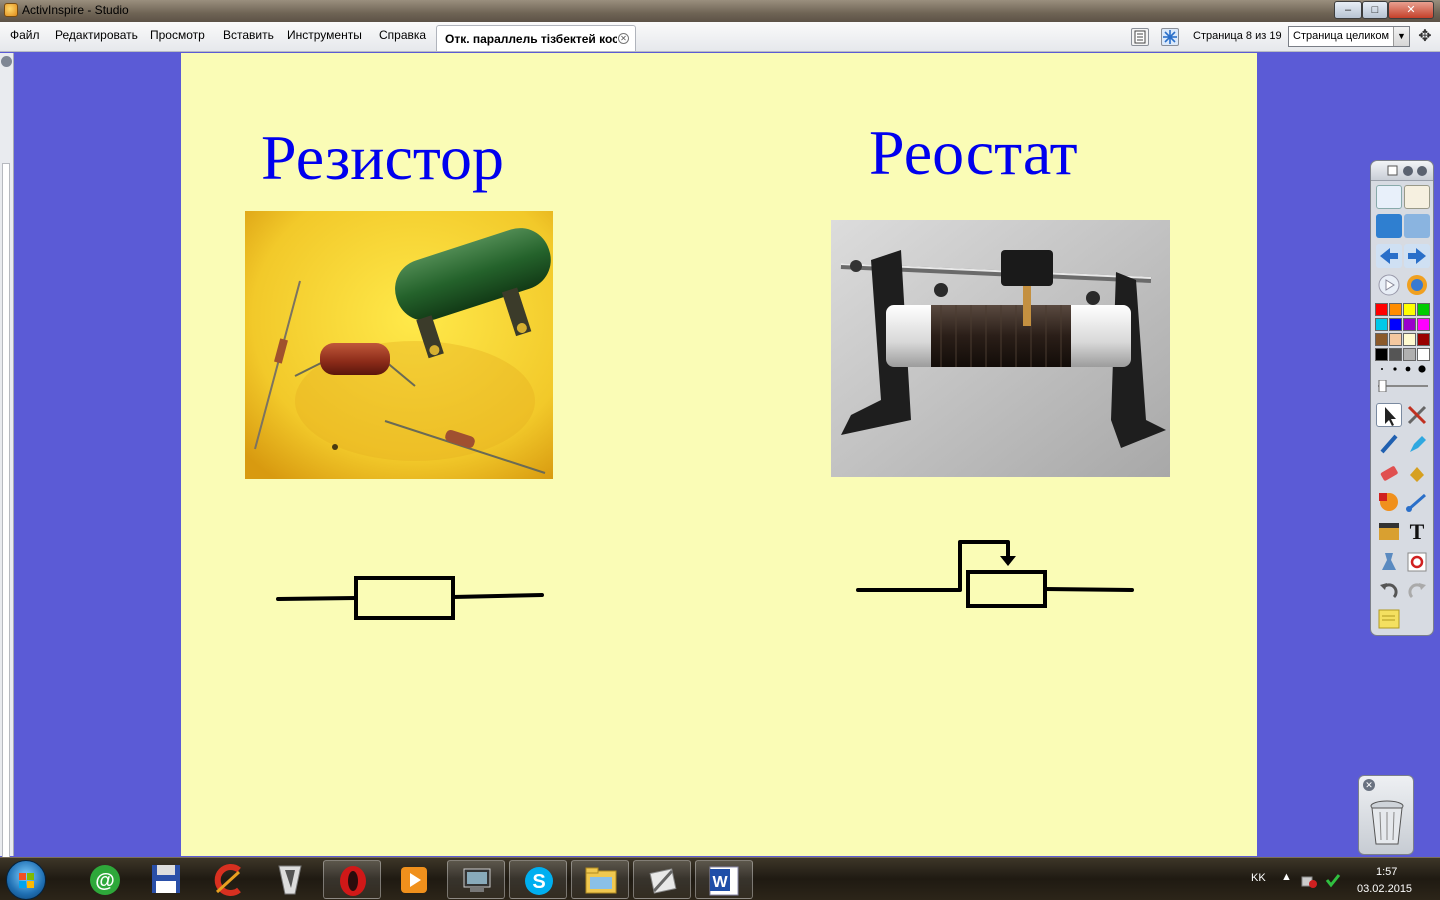  I want to click on rheostat-photo, so click(1000, 348).